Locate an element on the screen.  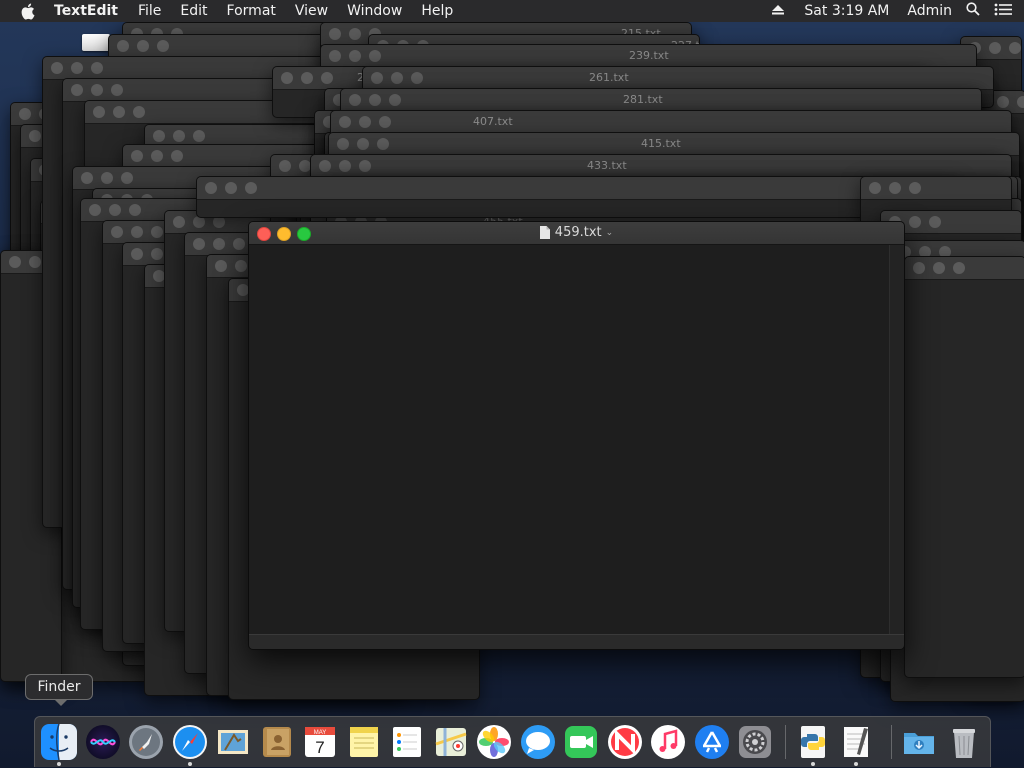
eject-icon is located at coordinates (778, 11).